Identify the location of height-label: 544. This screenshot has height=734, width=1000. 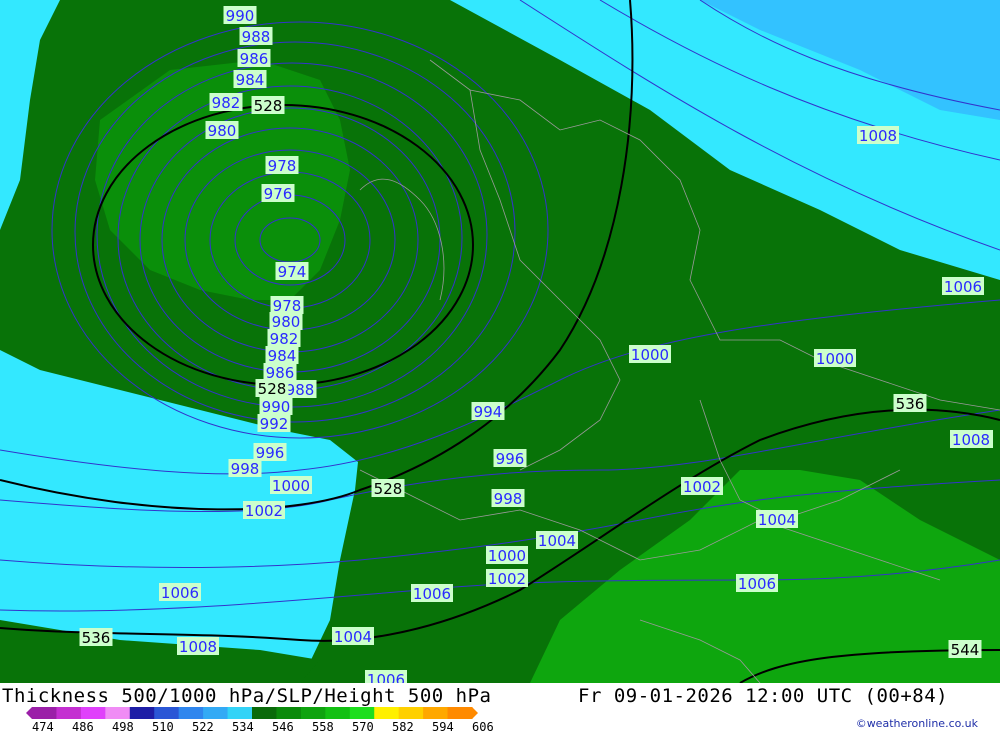
(965, 649).